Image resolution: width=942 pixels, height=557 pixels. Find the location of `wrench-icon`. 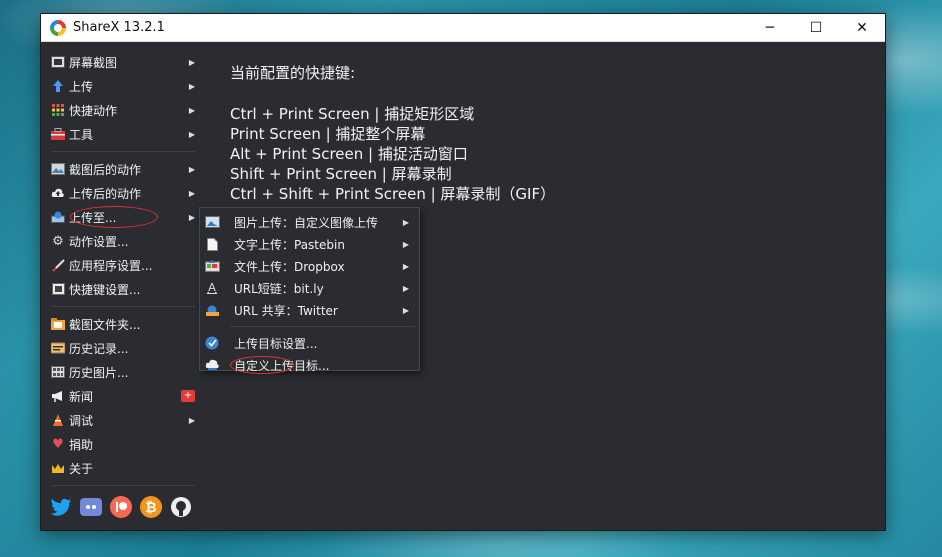

wrench-icon is located at coordinates (58, 265).